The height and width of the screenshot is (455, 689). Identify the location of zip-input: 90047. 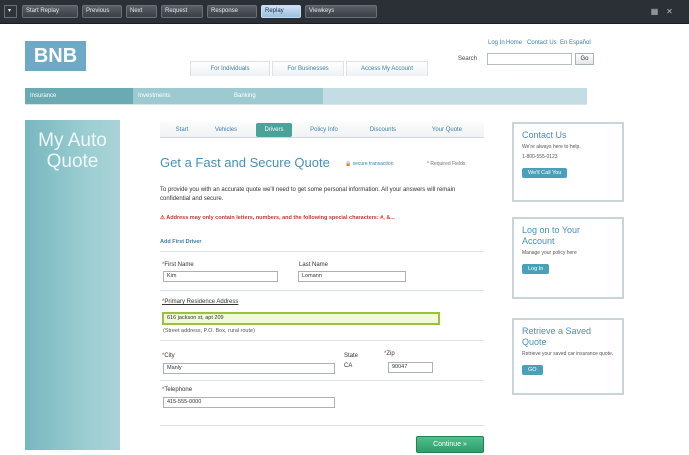
(410, 367).